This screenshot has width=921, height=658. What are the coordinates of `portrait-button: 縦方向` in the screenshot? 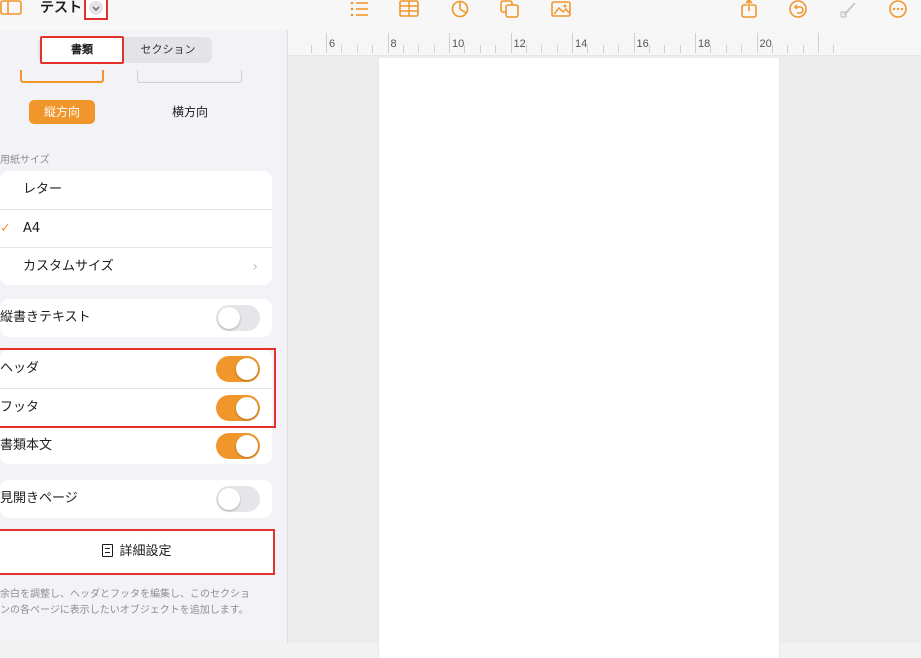 It's located at (62, 112).